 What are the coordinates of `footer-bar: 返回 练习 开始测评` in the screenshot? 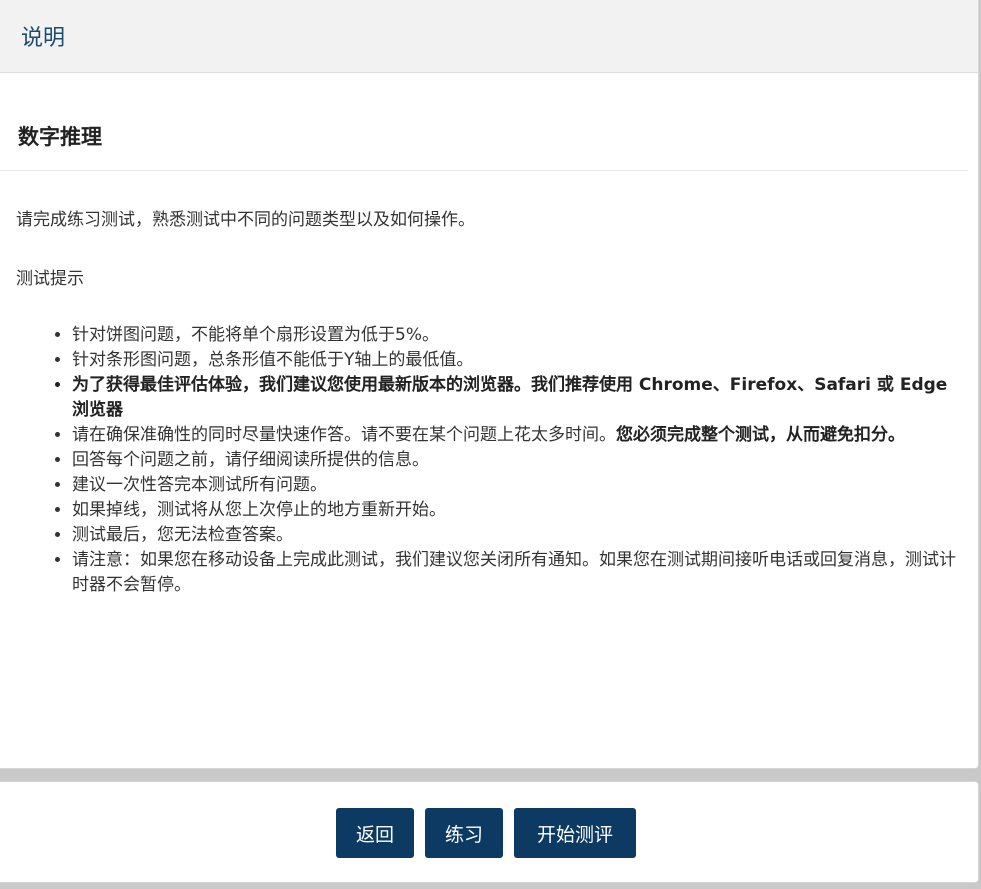 It's located at (489, 832).